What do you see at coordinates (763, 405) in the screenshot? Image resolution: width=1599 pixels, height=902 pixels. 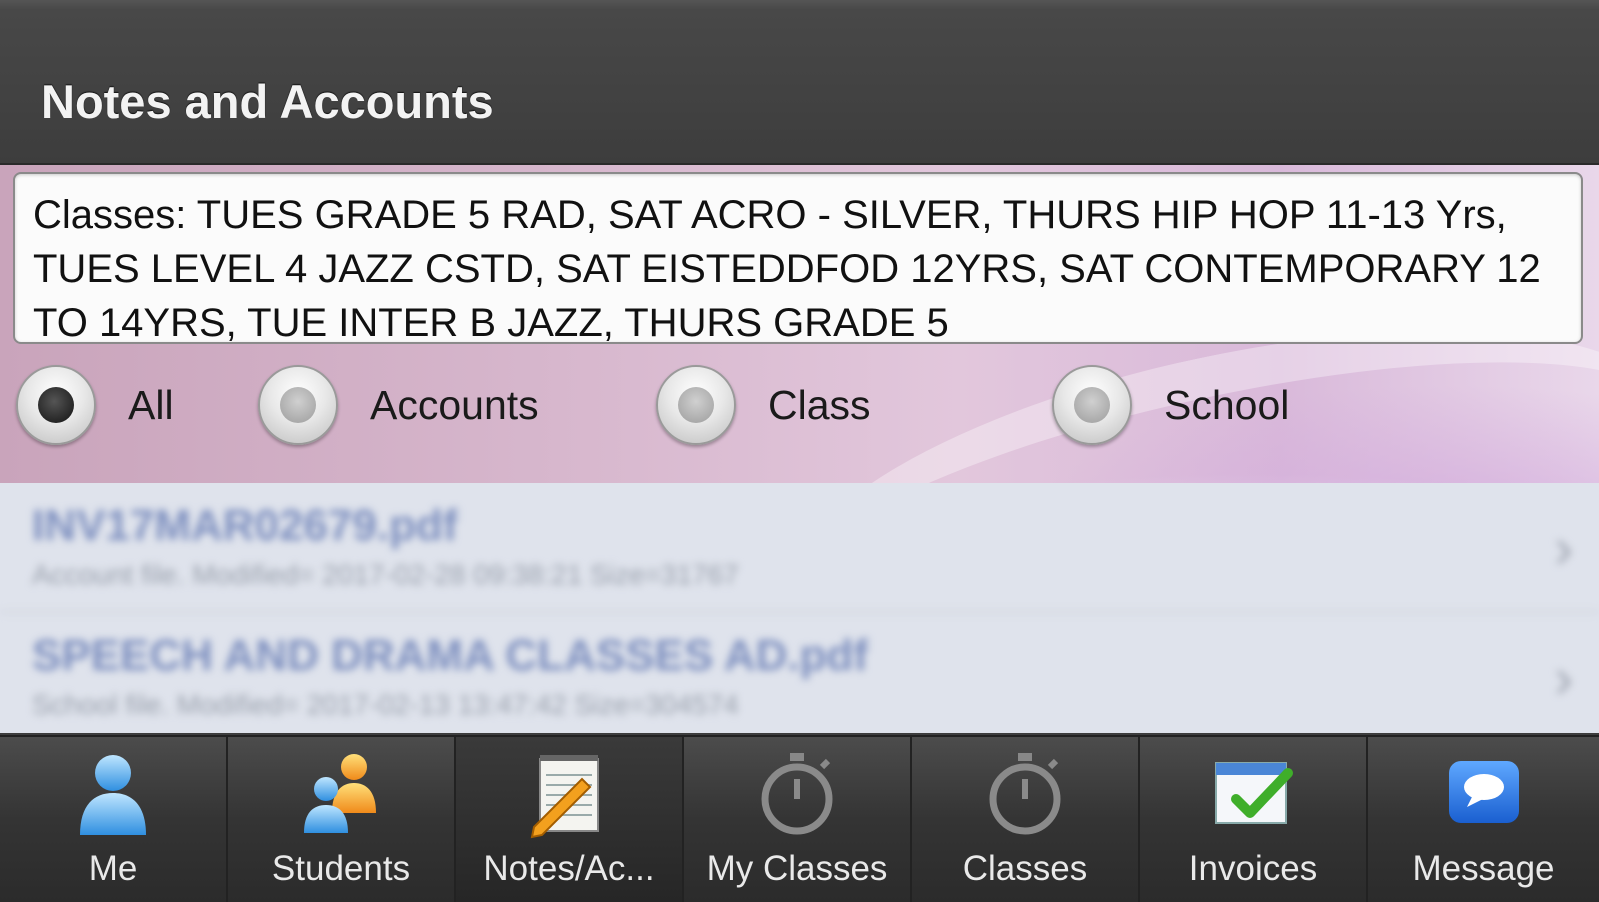 I see `radio-class: Class` at bounding box center [763, 405].